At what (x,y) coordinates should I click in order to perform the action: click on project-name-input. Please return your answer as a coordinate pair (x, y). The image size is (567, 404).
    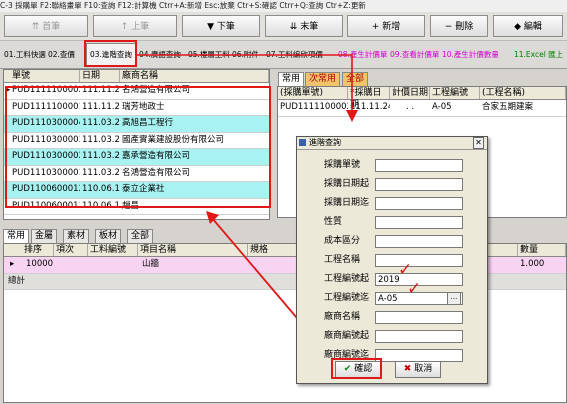
    Looking at the image, I should click on (419, 260).